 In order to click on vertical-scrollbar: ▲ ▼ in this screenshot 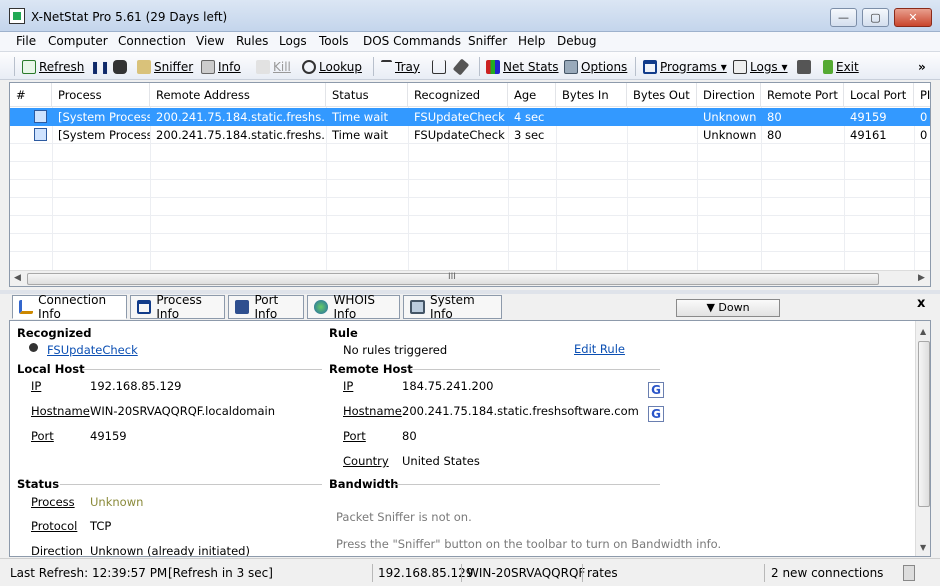, I will do `click(922, 438)`.